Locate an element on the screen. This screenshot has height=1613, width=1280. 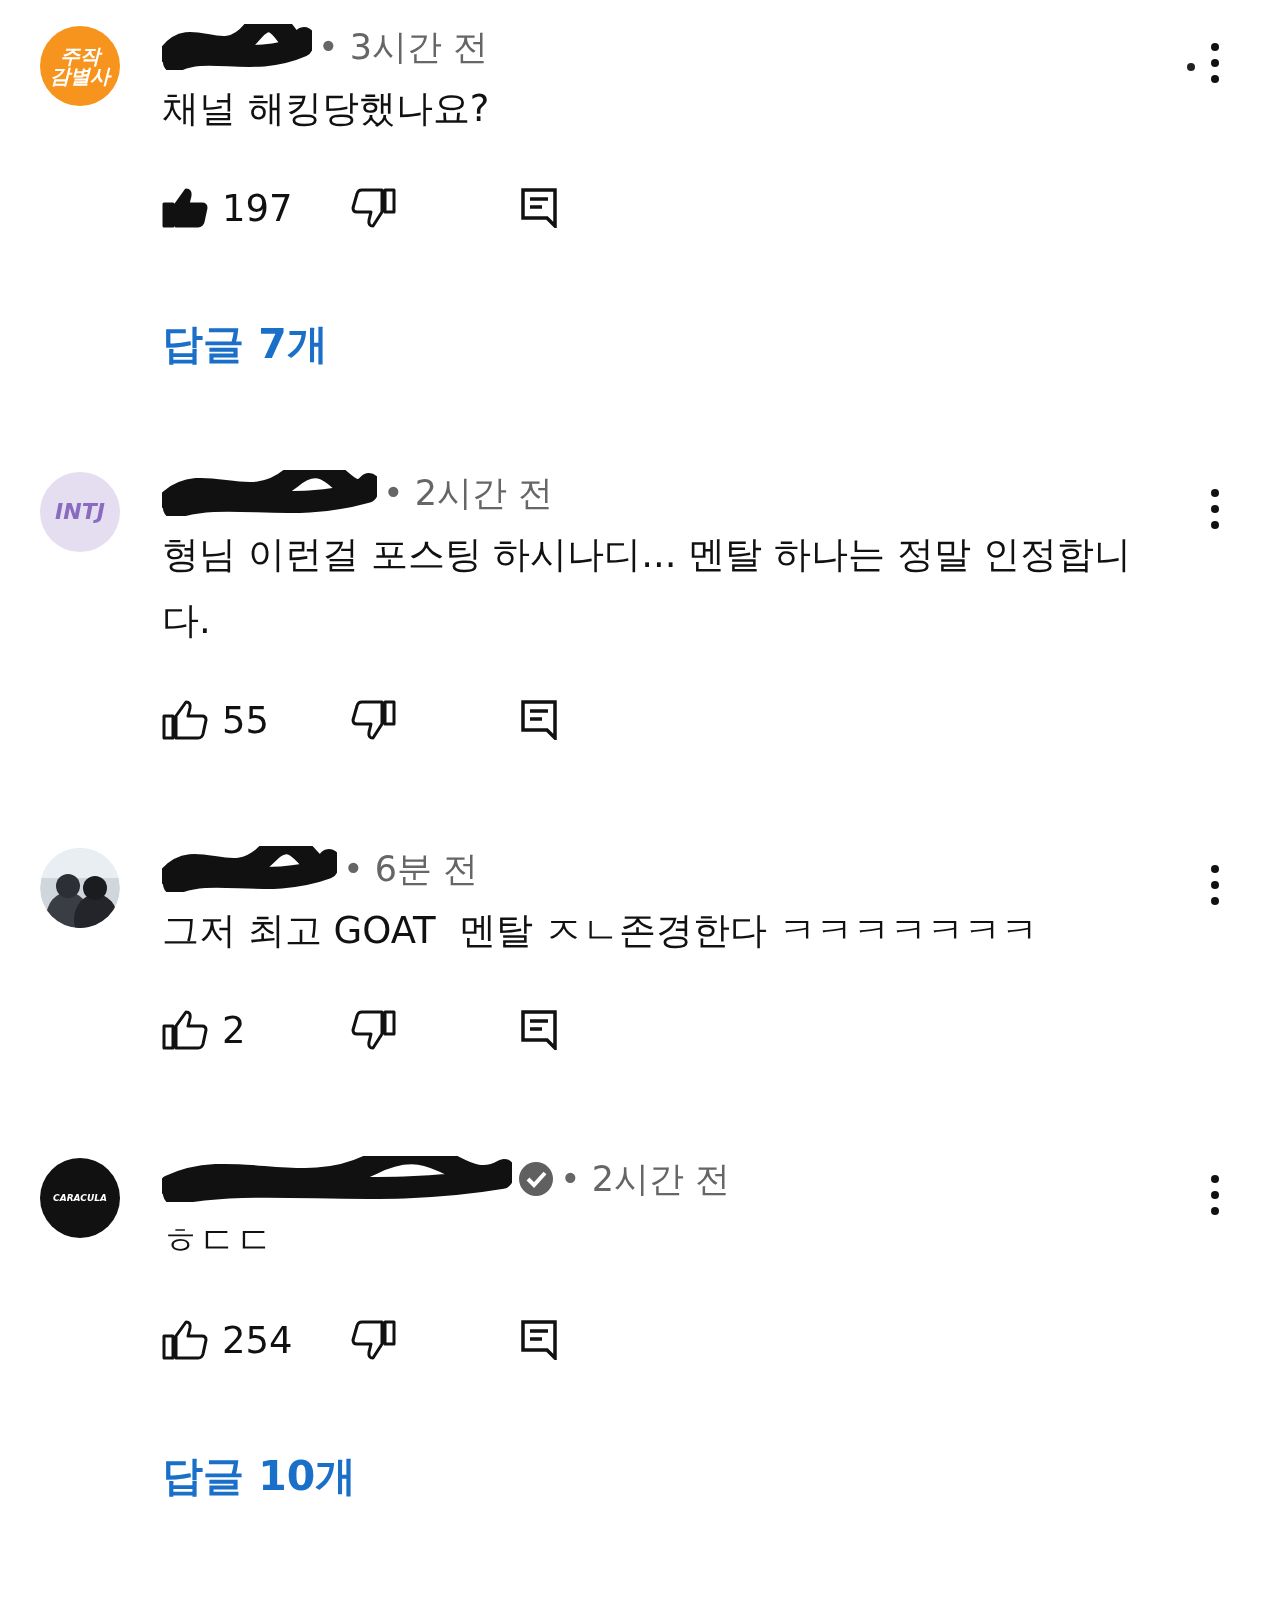
like-count: 197 is located at coordinates (258, 208).